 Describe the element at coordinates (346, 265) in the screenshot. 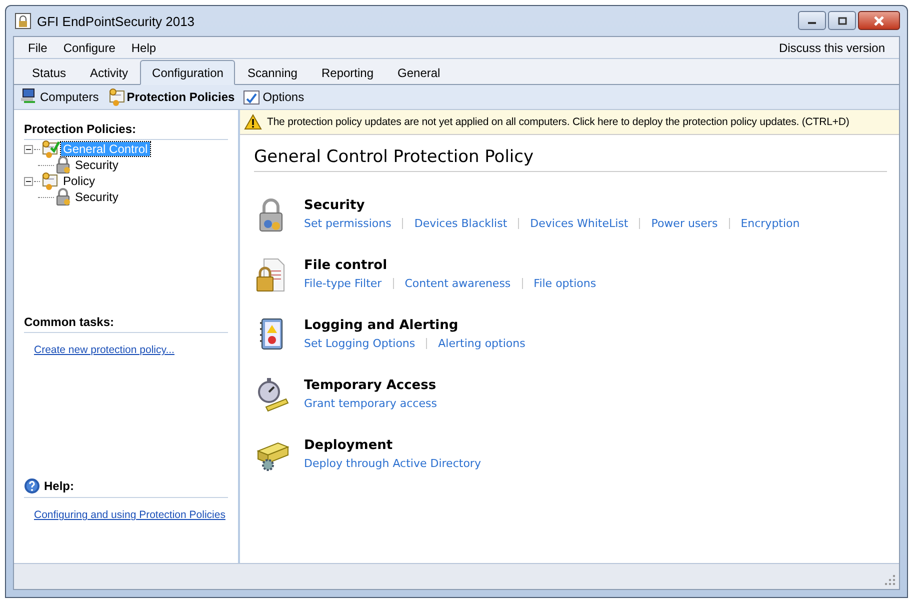

I see `section-title: File control` at that location.